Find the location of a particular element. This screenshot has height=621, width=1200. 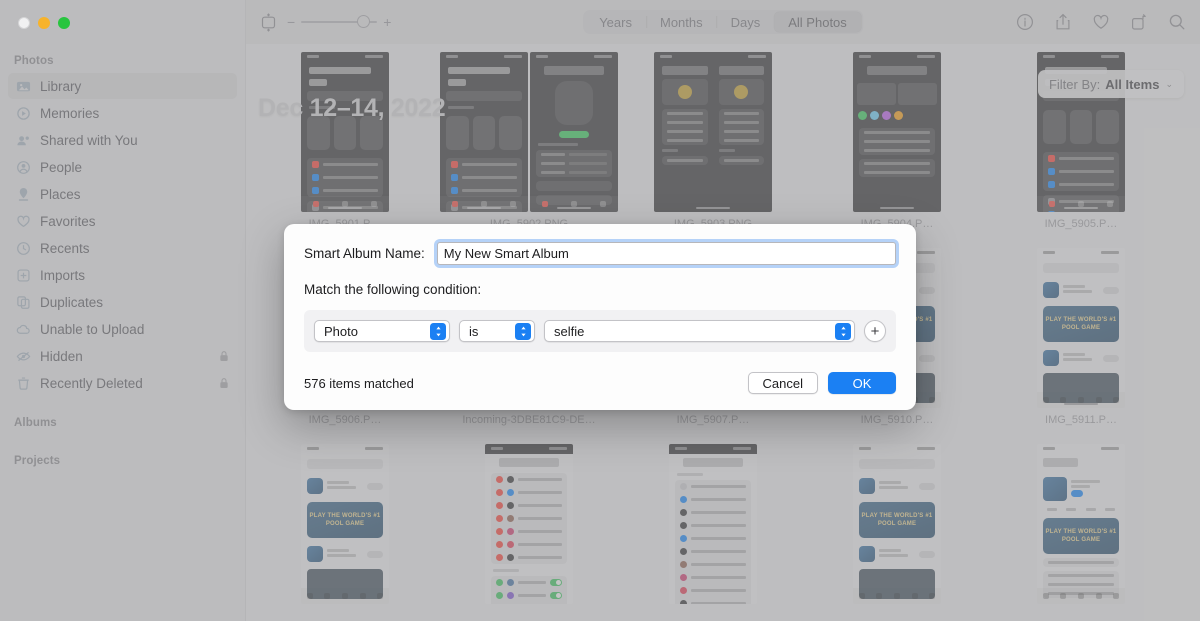

maximize-button is located at coordinates (64, 23).